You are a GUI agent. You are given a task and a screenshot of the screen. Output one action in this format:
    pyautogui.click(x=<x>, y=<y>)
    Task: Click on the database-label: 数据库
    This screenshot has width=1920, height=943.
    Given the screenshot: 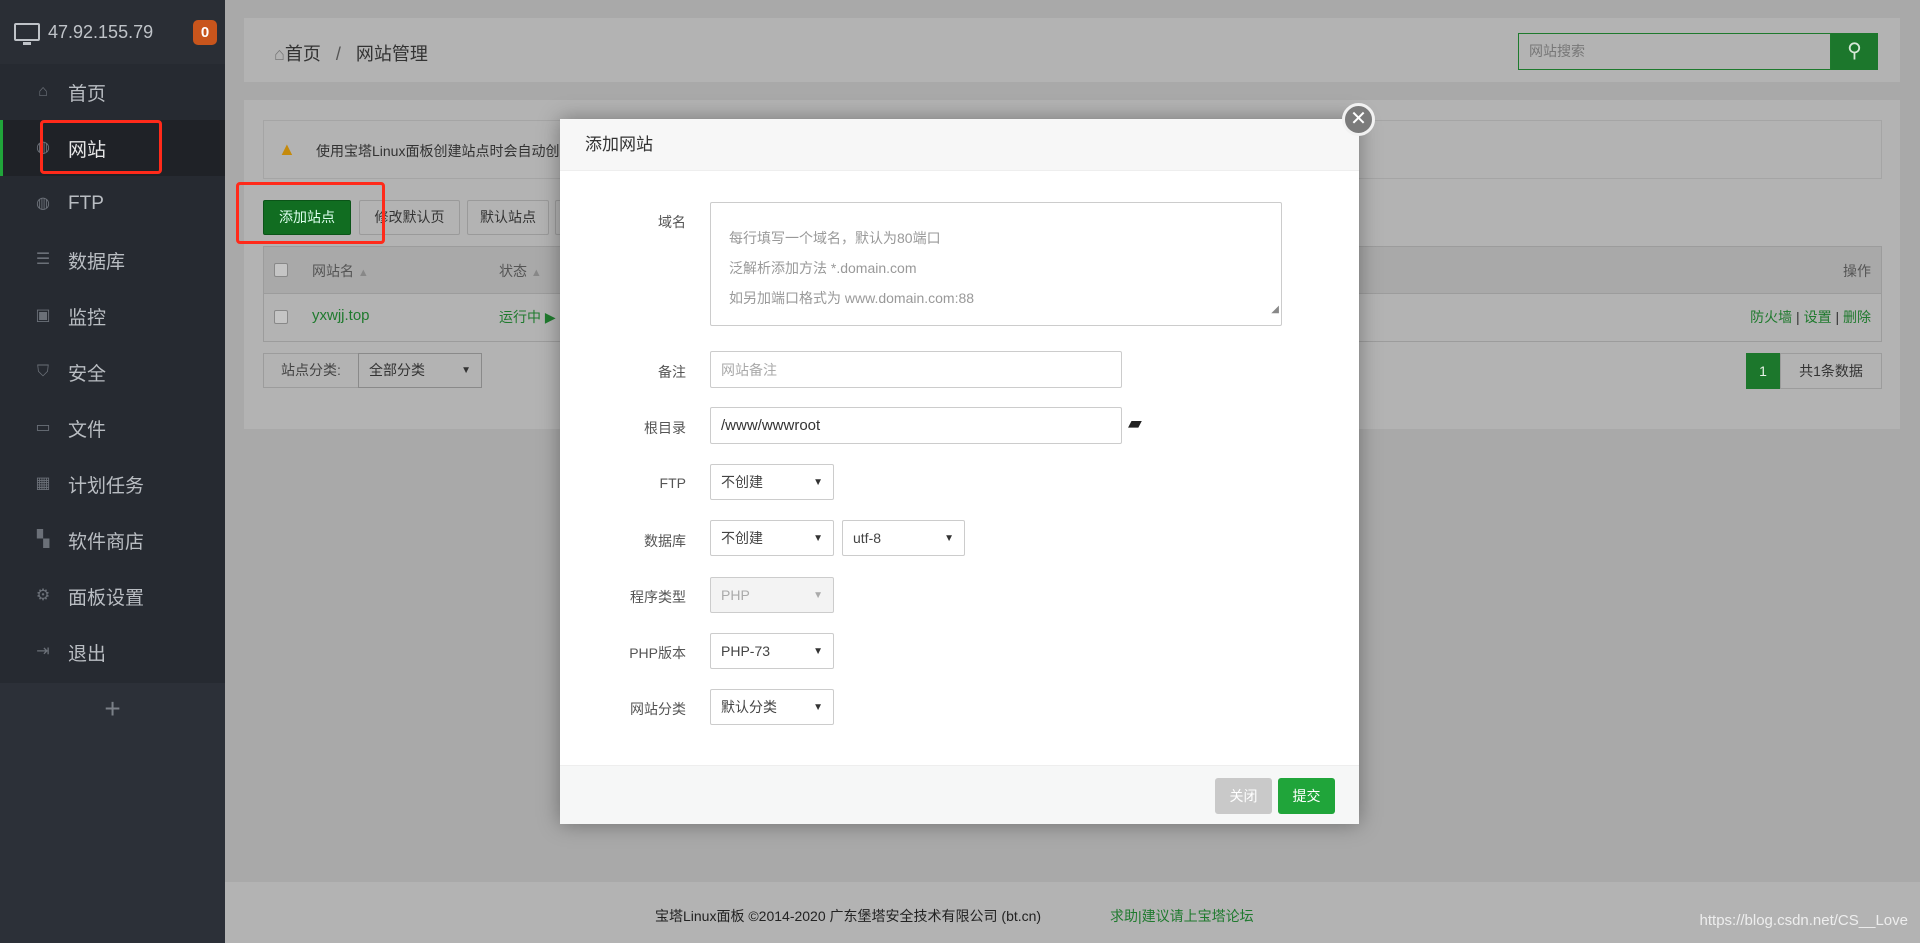 What is the action you would take?
    pyautogui.click(x=665, y=541)
    